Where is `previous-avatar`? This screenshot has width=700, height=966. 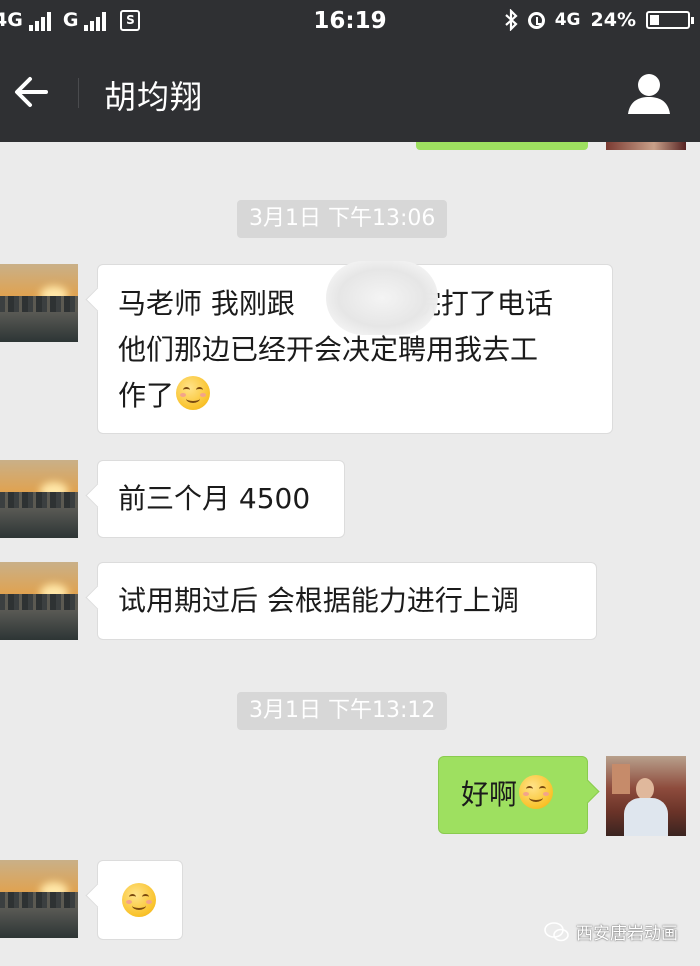
previous-avatar is located at coordinates (646, 146).